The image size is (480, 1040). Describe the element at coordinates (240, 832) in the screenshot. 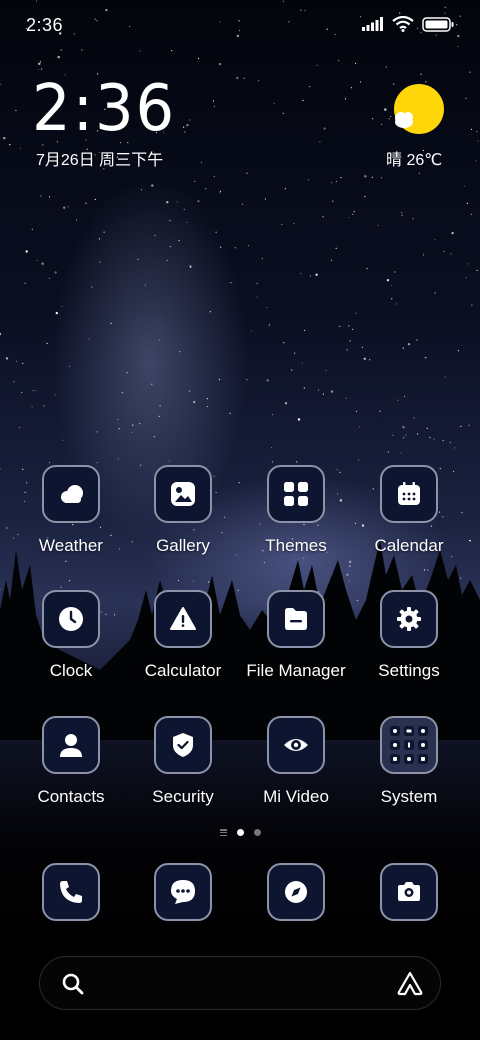

I see `page-dot-current` at that location.